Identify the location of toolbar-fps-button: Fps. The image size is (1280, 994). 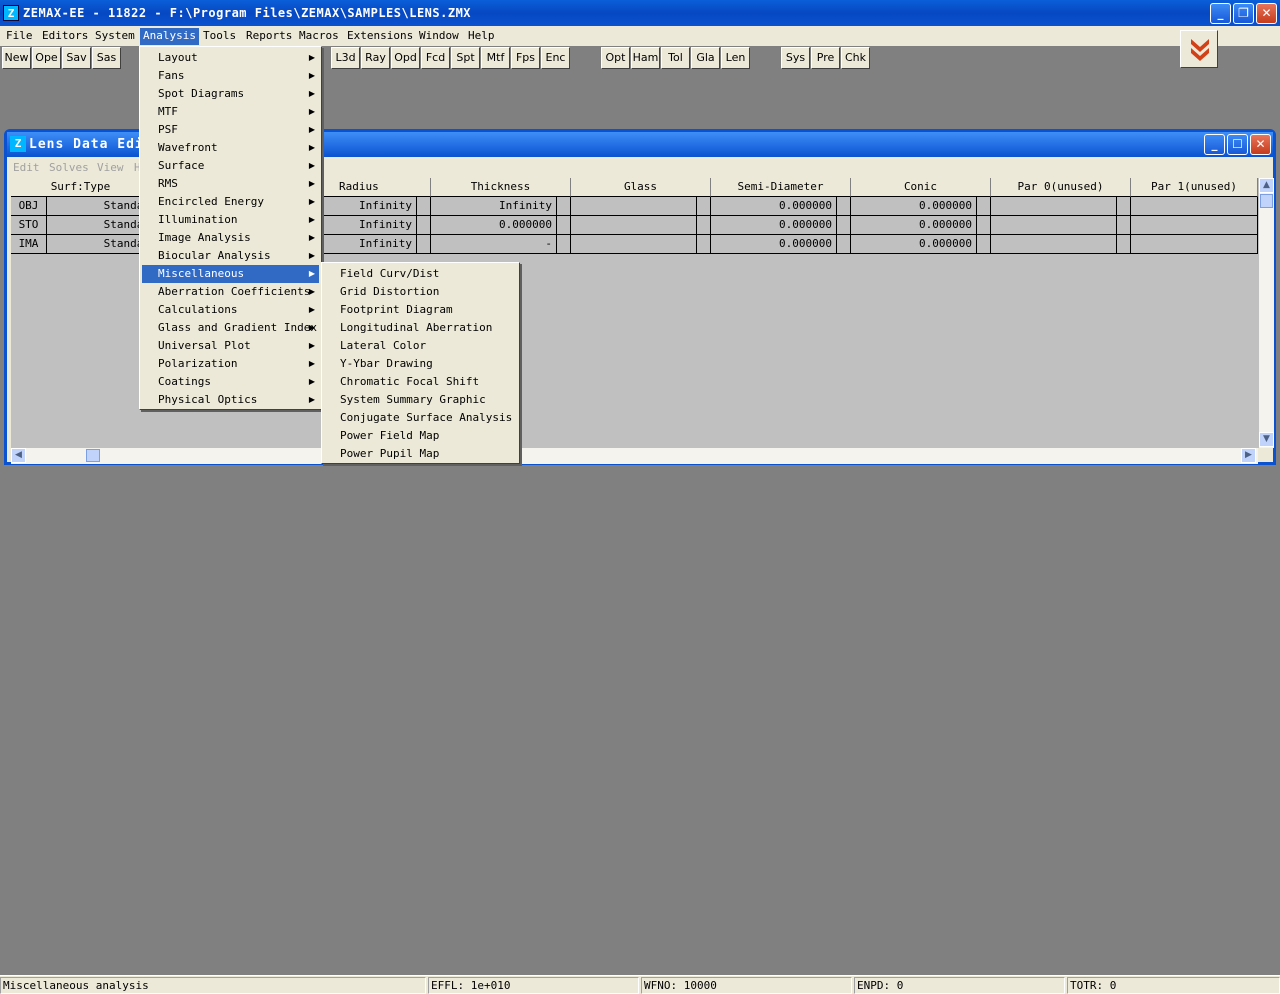
(525, 58).